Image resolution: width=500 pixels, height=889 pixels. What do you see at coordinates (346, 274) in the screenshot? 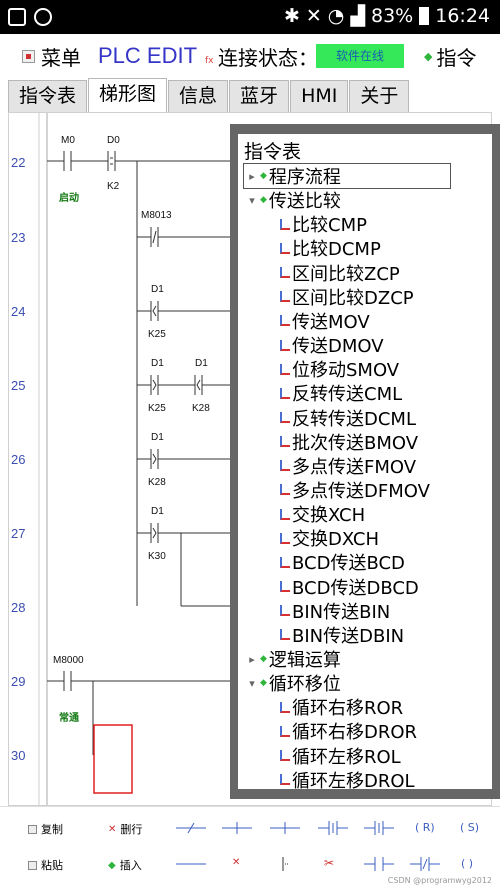
I see `tree-item-label: 区间比较ZCP` at bounding box center [346, 274].